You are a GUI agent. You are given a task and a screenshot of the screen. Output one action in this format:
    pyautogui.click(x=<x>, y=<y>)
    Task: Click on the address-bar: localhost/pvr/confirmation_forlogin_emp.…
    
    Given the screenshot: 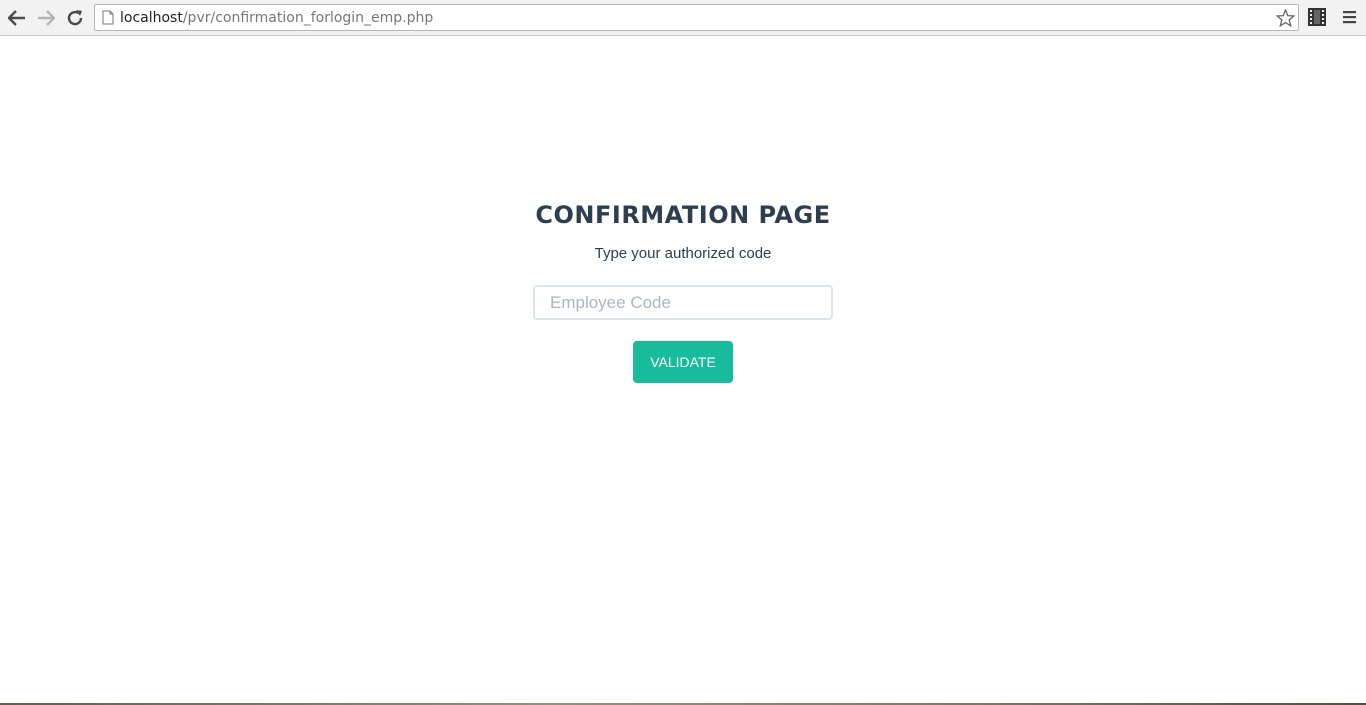 What is the action you would take?
    pyautogui.click(x=696, y=17)
    